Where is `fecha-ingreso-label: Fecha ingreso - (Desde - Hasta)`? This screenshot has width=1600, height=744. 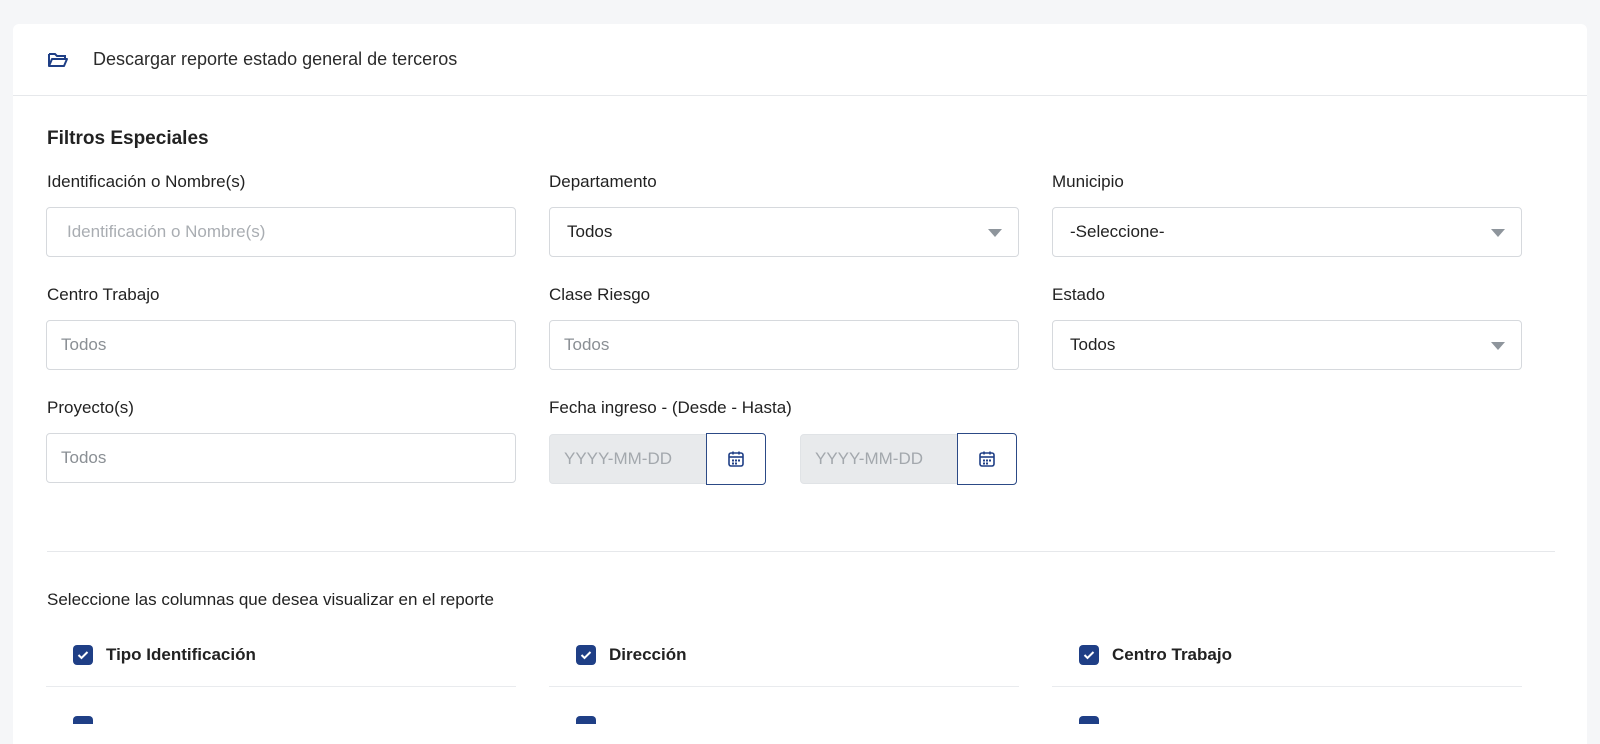
fecha-ingreso-label: Fecha ingreso - (Desde - Hasta) is located at coordinates (670, 407).